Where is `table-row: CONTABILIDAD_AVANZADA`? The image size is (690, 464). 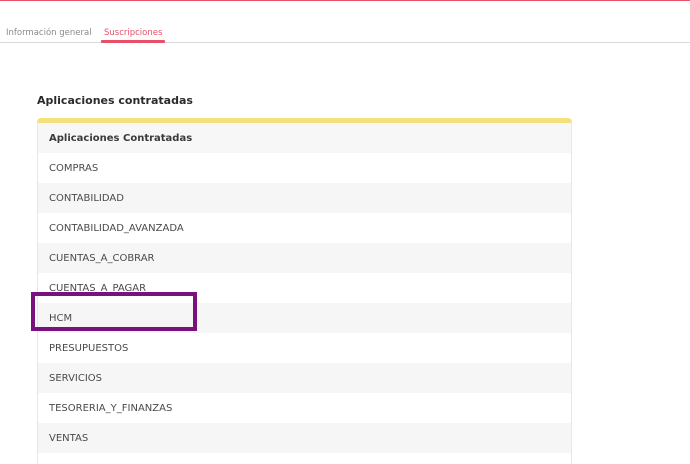 table-row: CONTABILIDAD_AVANZADA is located at coordinates (304, 228).